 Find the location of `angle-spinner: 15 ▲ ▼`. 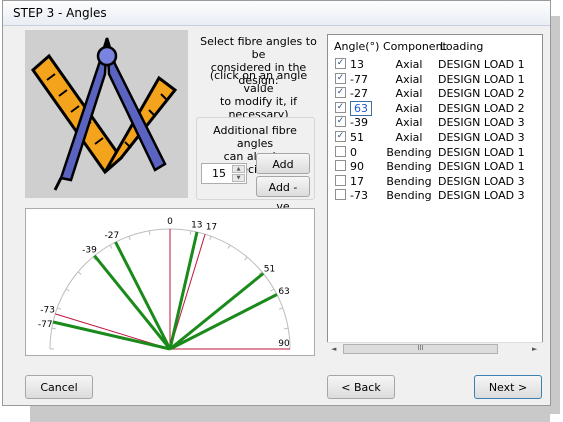

angle-spinner: 15 ▲ ▼ is located at coordinates (224, 173).